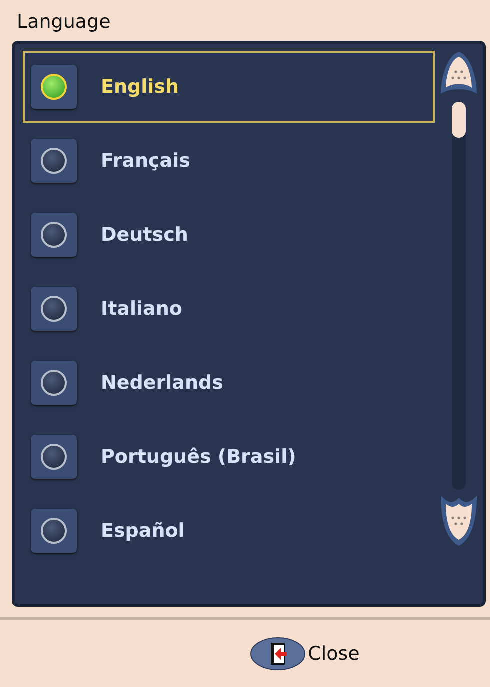  What do you see at coordinates (229, 383) in the screenshot?
I see `language-option: Nederlands` at bounding box center [229, 383].